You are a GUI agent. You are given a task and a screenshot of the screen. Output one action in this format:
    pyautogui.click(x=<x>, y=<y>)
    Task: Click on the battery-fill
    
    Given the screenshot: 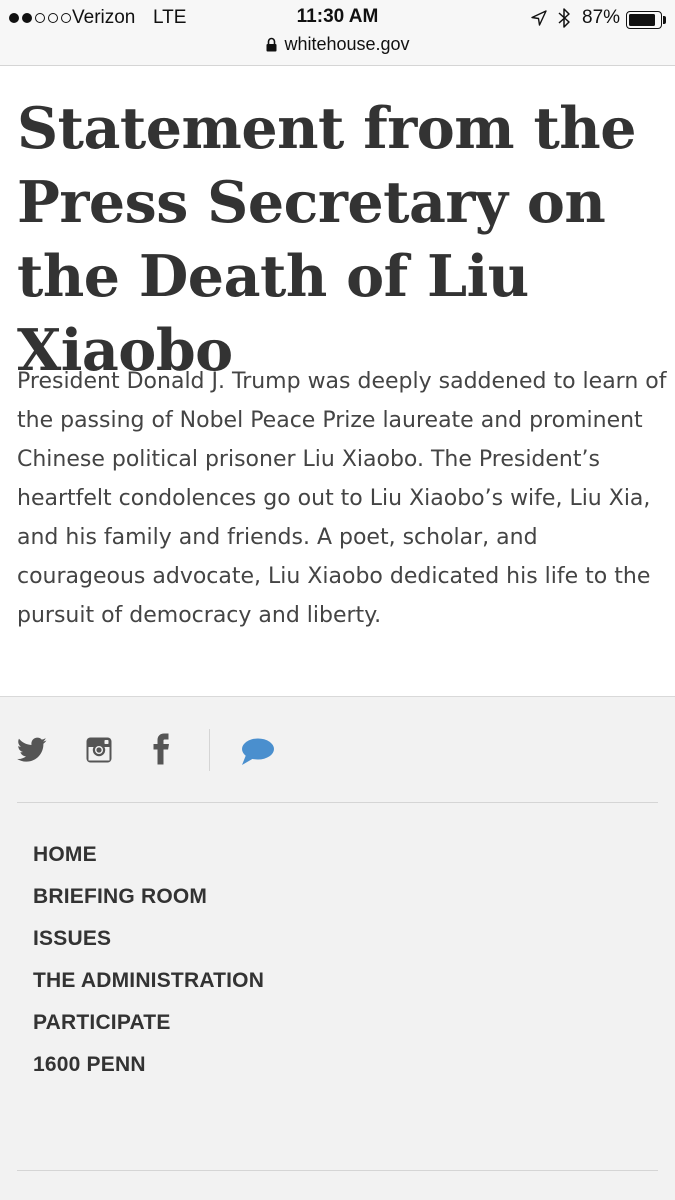 What is the action you would take?
    pyautogui.click(x=642, y=20)
    